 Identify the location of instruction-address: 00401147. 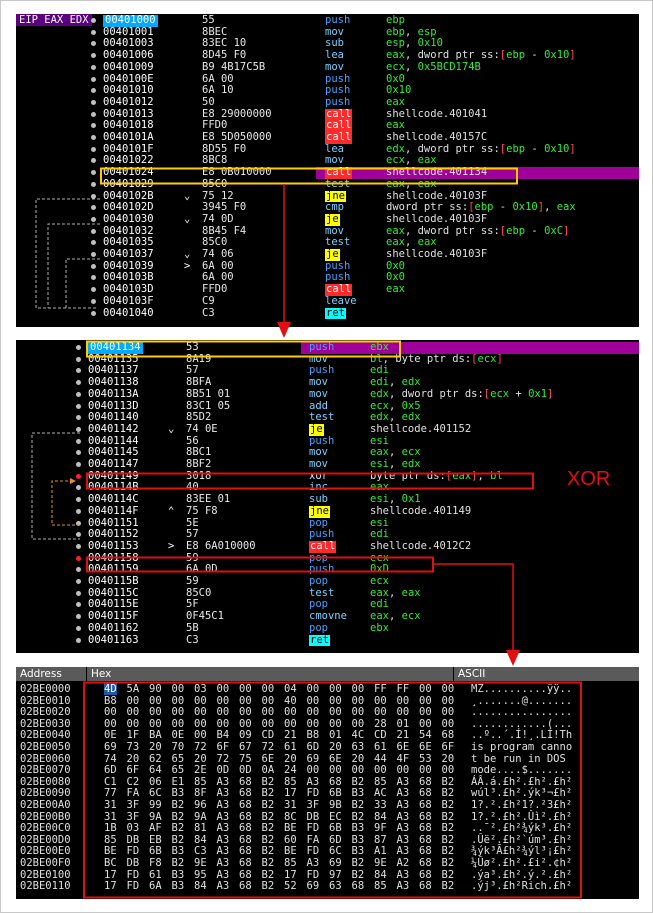
(113, 464).